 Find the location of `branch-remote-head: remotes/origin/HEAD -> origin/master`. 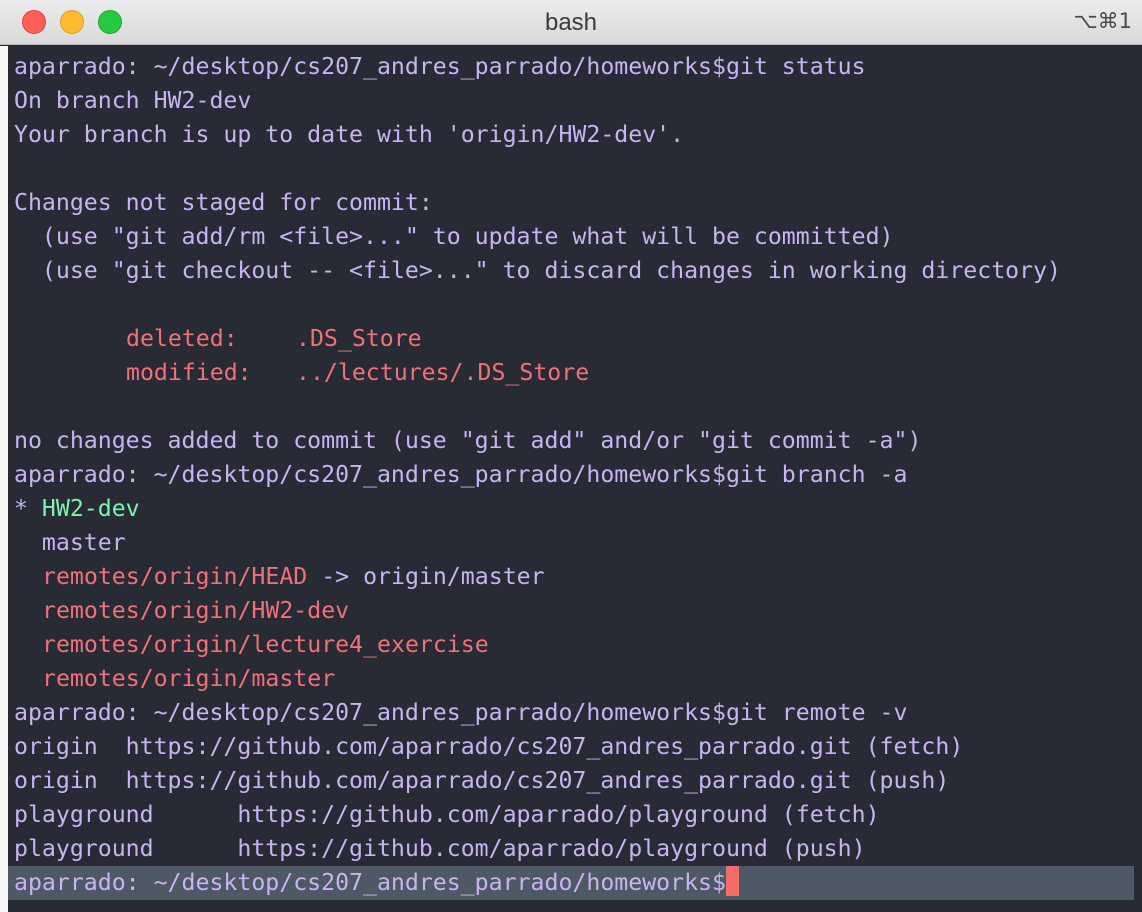

branch-remote-head: remotes/origin/HEAD -> origin/master is located at coordinates (293, 577).